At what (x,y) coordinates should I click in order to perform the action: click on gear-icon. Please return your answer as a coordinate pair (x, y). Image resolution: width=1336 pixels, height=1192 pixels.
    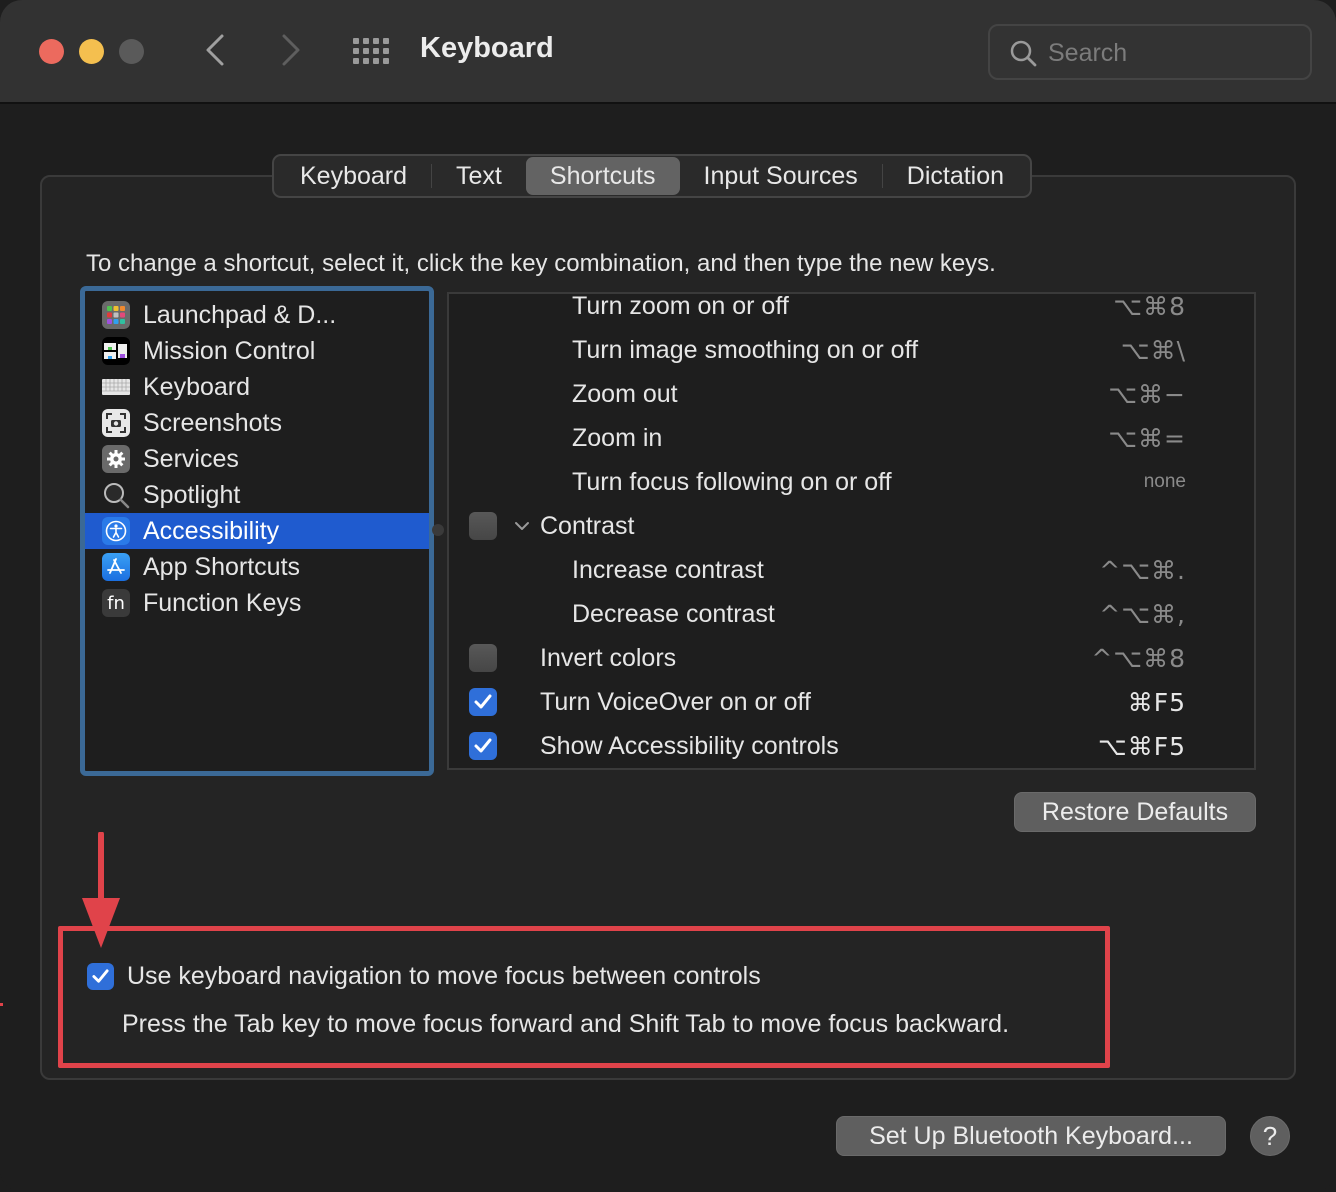
    Looking at the image, I should click on (116, 459).